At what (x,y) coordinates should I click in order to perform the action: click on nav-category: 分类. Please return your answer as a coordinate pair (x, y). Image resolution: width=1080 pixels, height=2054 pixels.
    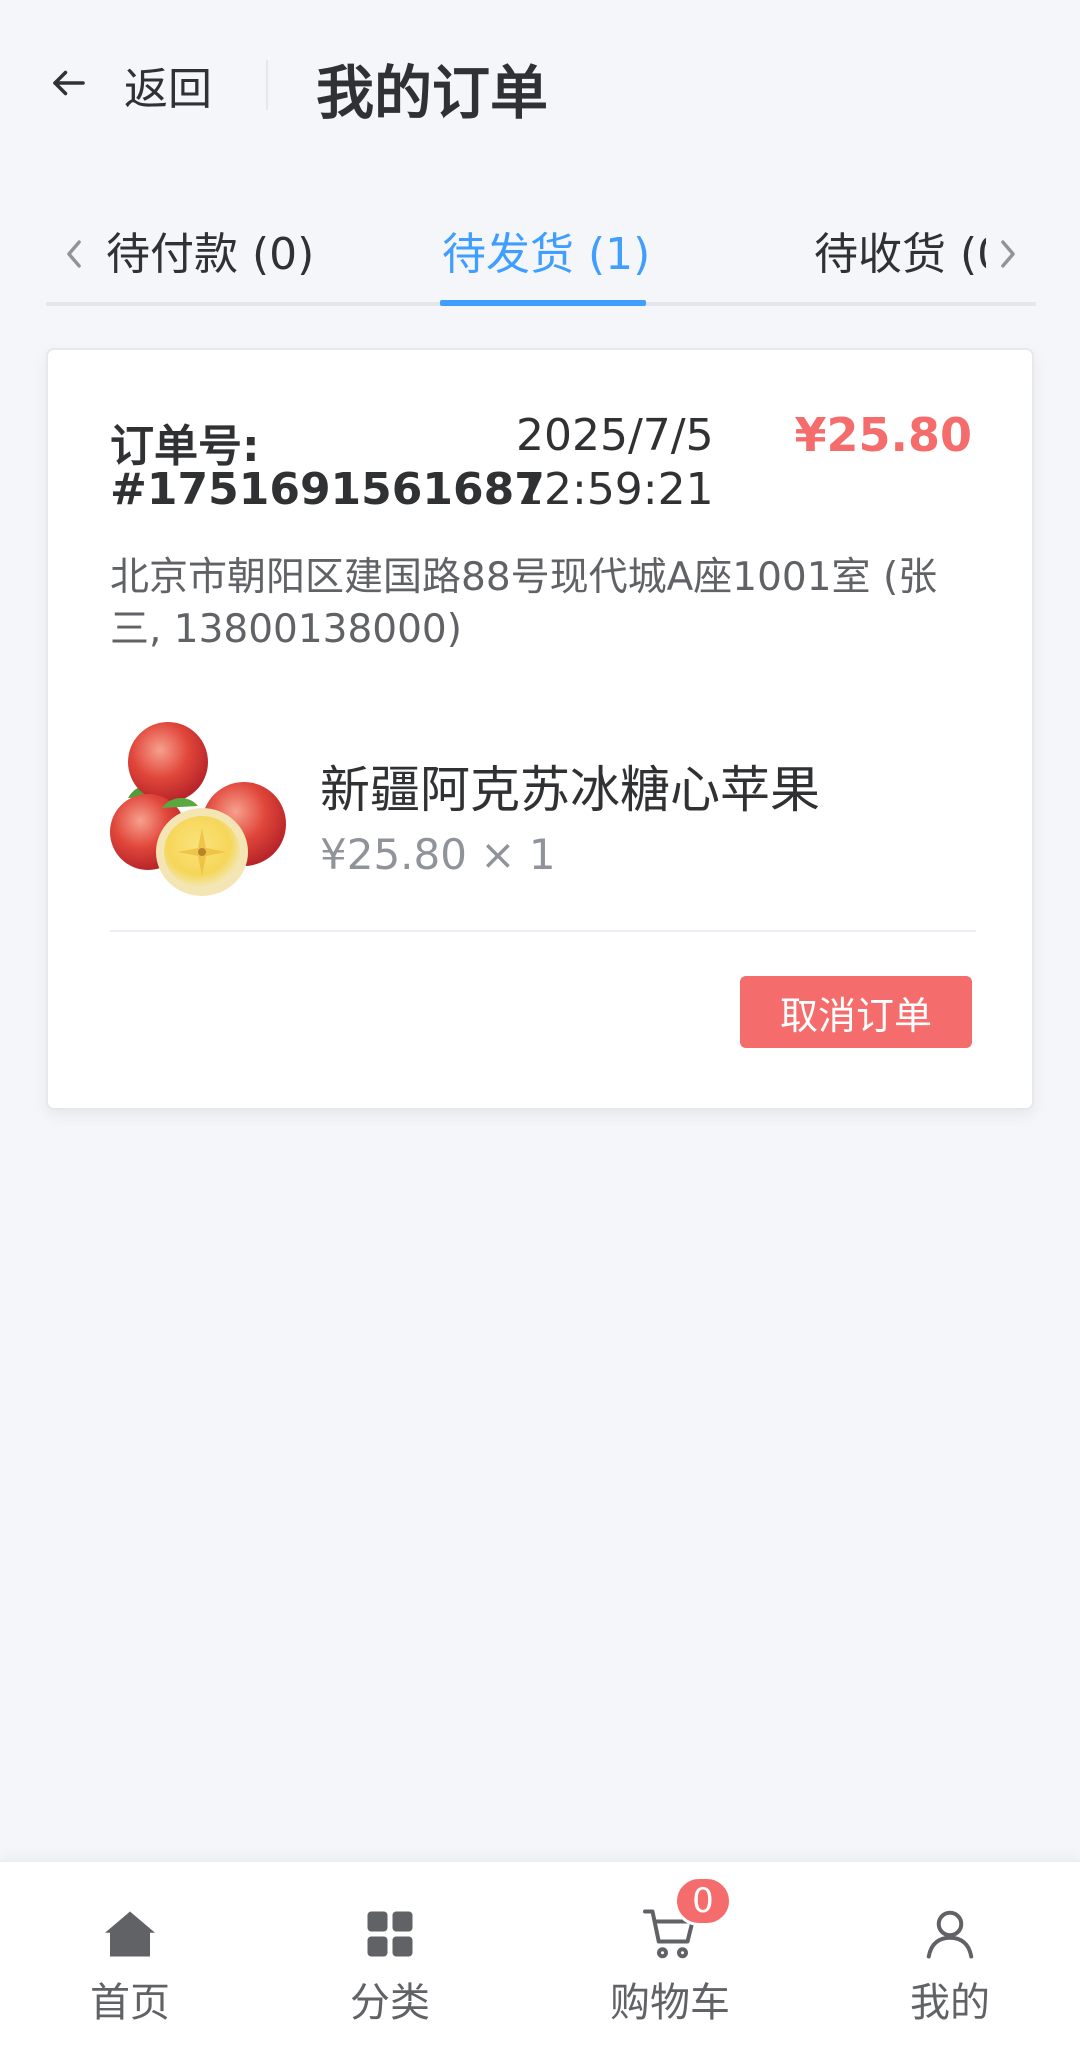
    Looking at the image, I should click on (390, 1958).